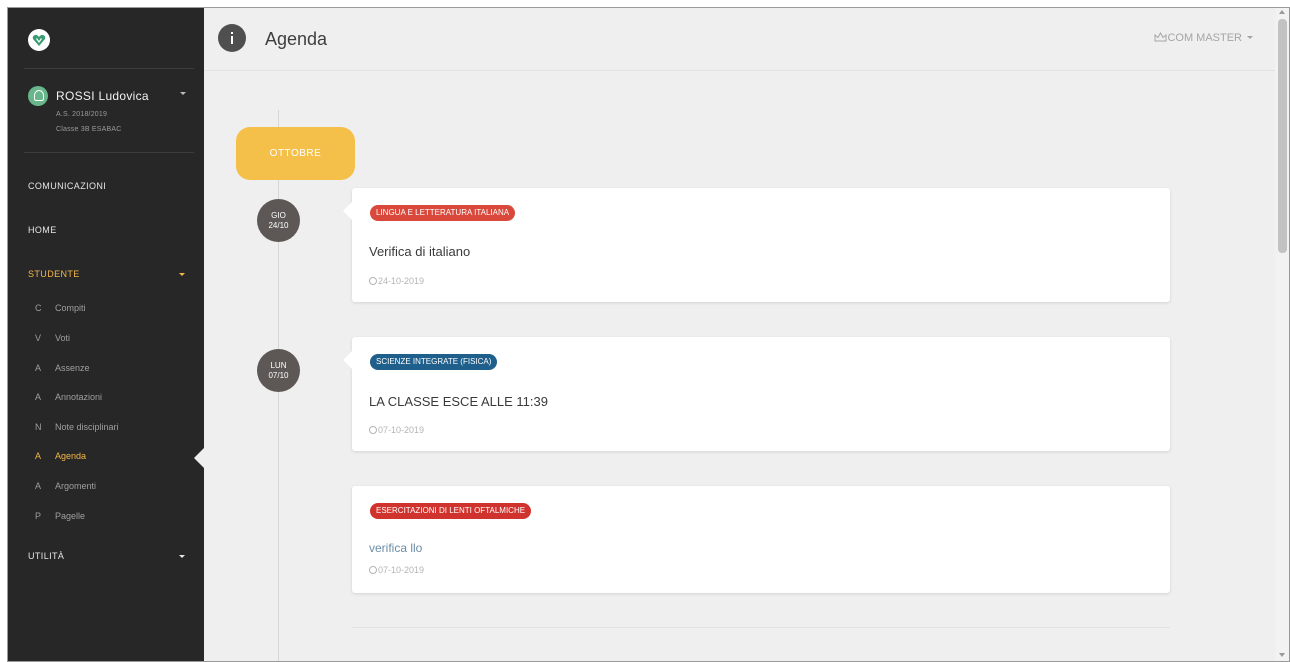  I want to click on class-label: Classe 3B ESABAC, so click(89, 129).